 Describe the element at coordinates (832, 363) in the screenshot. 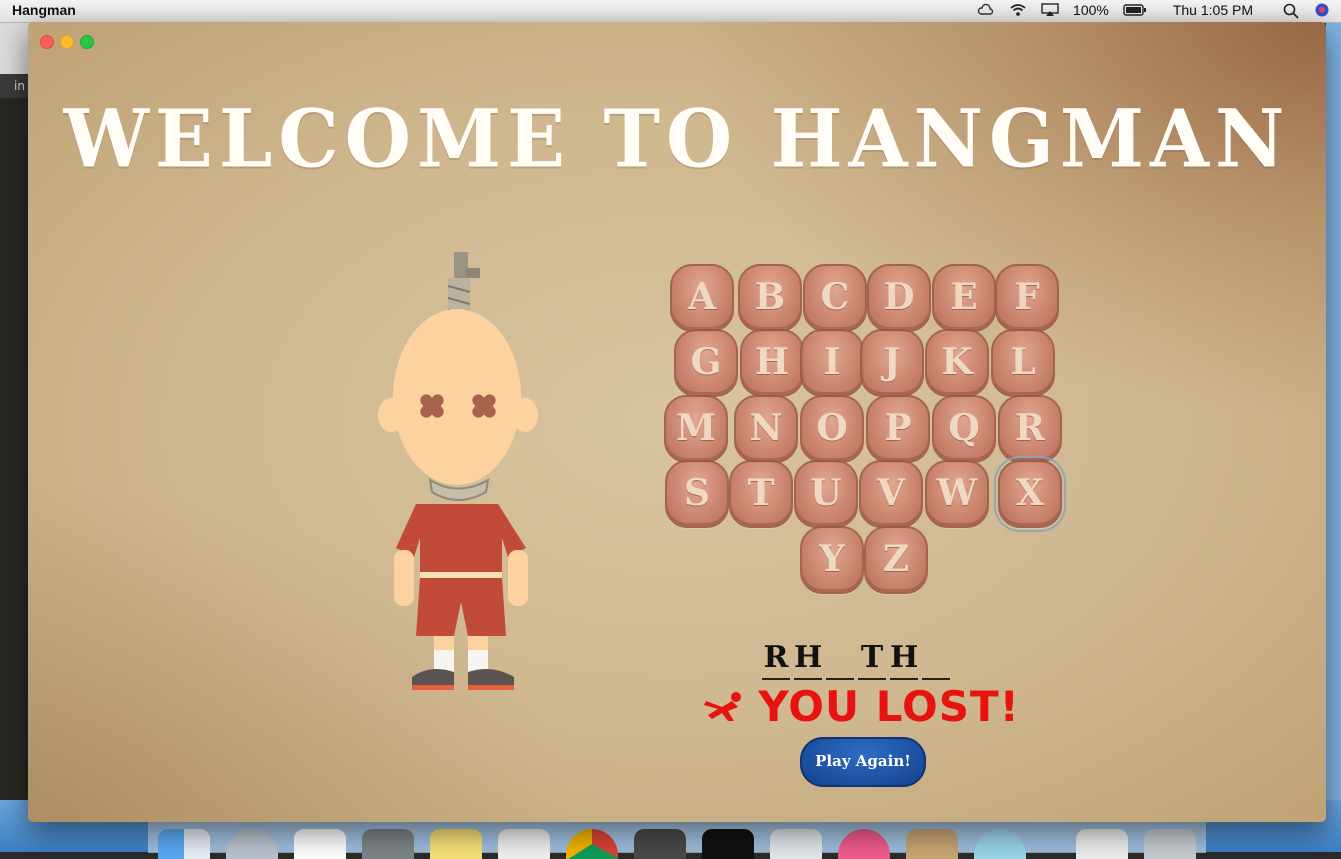

I see `letter-button-i: I` at that location.